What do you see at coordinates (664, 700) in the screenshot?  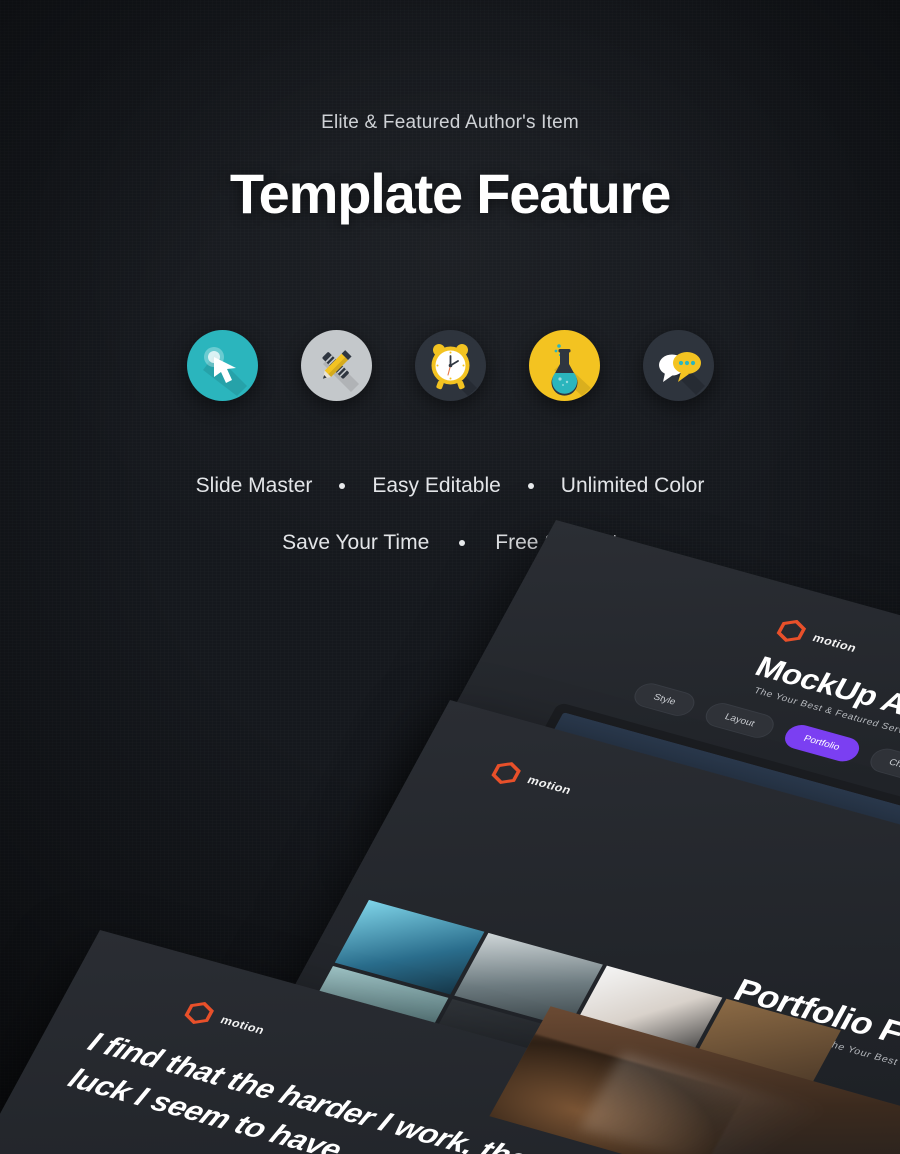 I see `pill-style: Style` at bounding box center [664, 700].